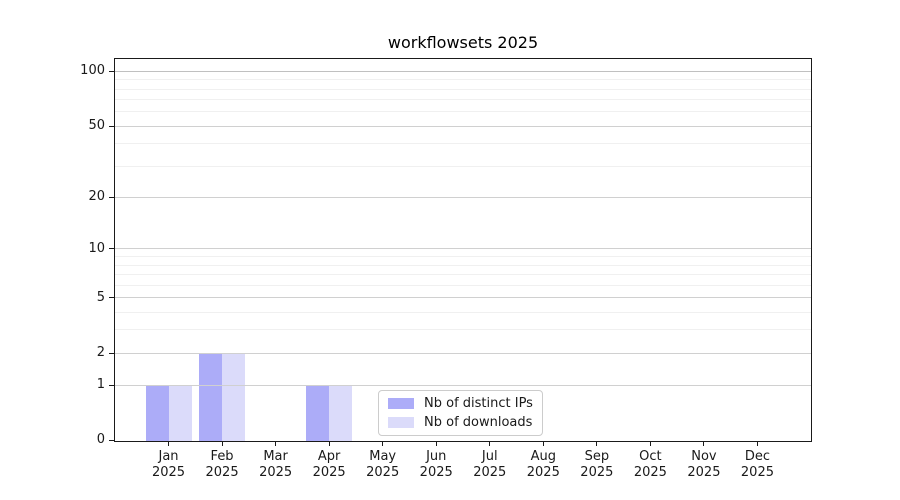  What do you see at coordinates (757, 464) in the screenshot?
I see `x-tick-label-dec: Dec 2025` at bounding box center [757, 464].